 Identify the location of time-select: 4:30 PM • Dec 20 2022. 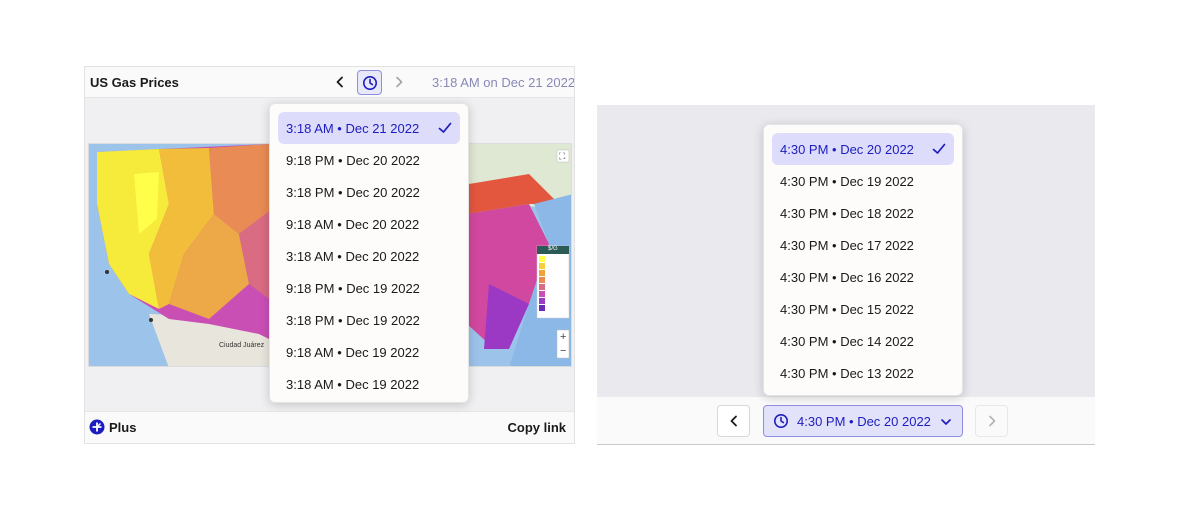
(863, 421).